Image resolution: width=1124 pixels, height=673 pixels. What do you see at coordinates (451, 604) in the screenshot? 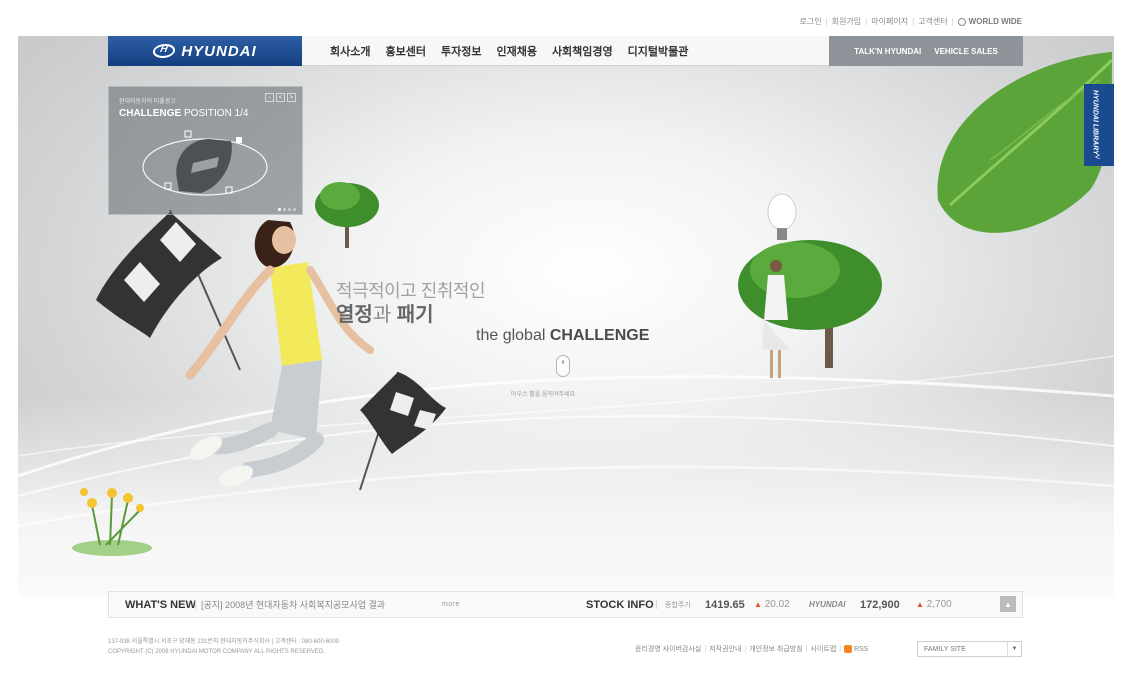
I see `more-link: more` at bounding box center [451, 604].